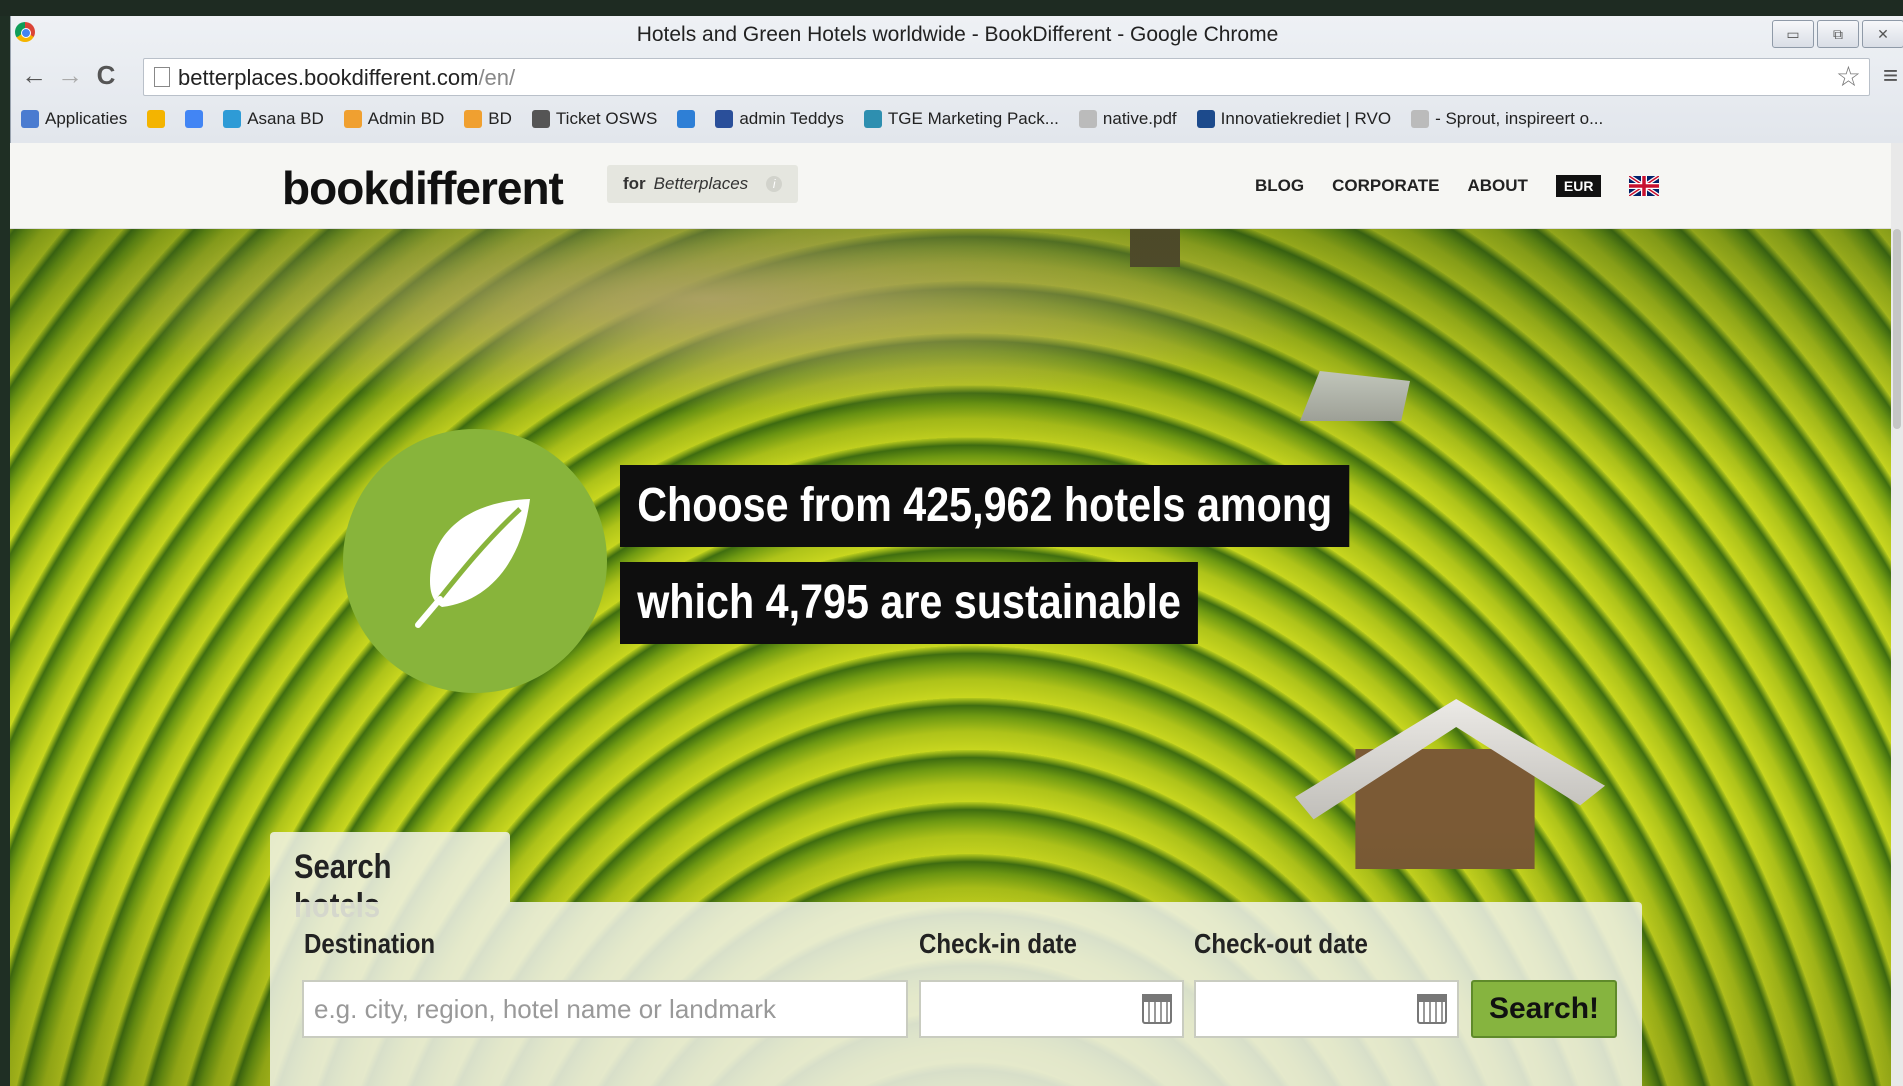 The width and height of the screenshot is (1903, 1086). Describe the element at coordinates (70, 75) in the screenshot. I see `forward-arrow-icon: →` at that location.